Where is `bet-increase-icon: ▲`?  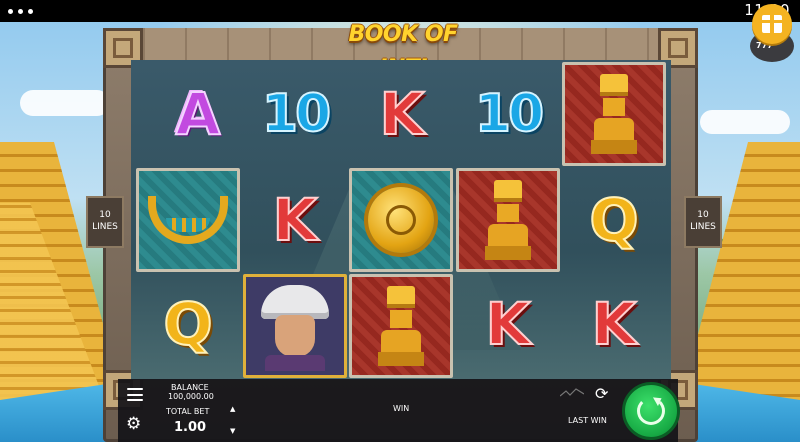
bet-increase-icon: ▲ is located at coordinates (232, 409).